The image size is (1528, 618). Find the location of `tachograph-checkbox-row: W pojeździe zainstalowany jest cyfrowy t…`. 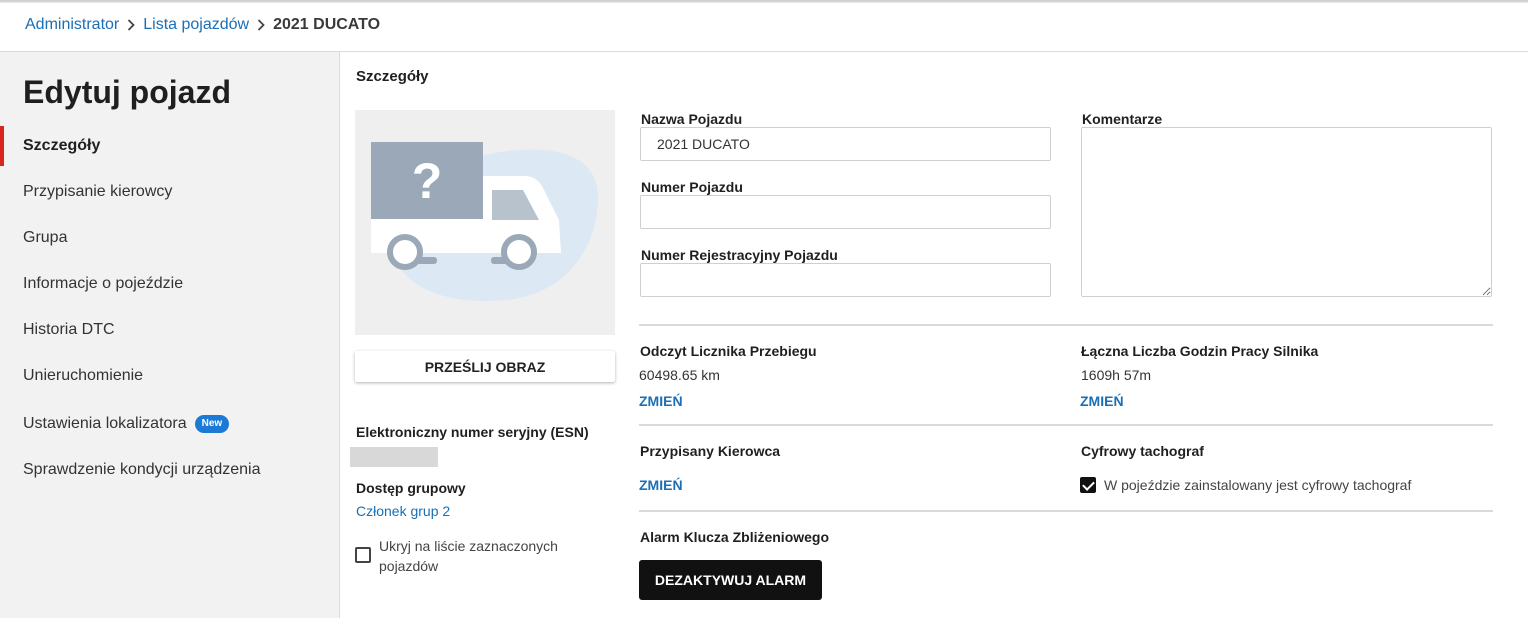

tachograph-checkbox-row: W pojeździe zainstalowany jest cyfrowy t… is located at coordinates (1245, 485).